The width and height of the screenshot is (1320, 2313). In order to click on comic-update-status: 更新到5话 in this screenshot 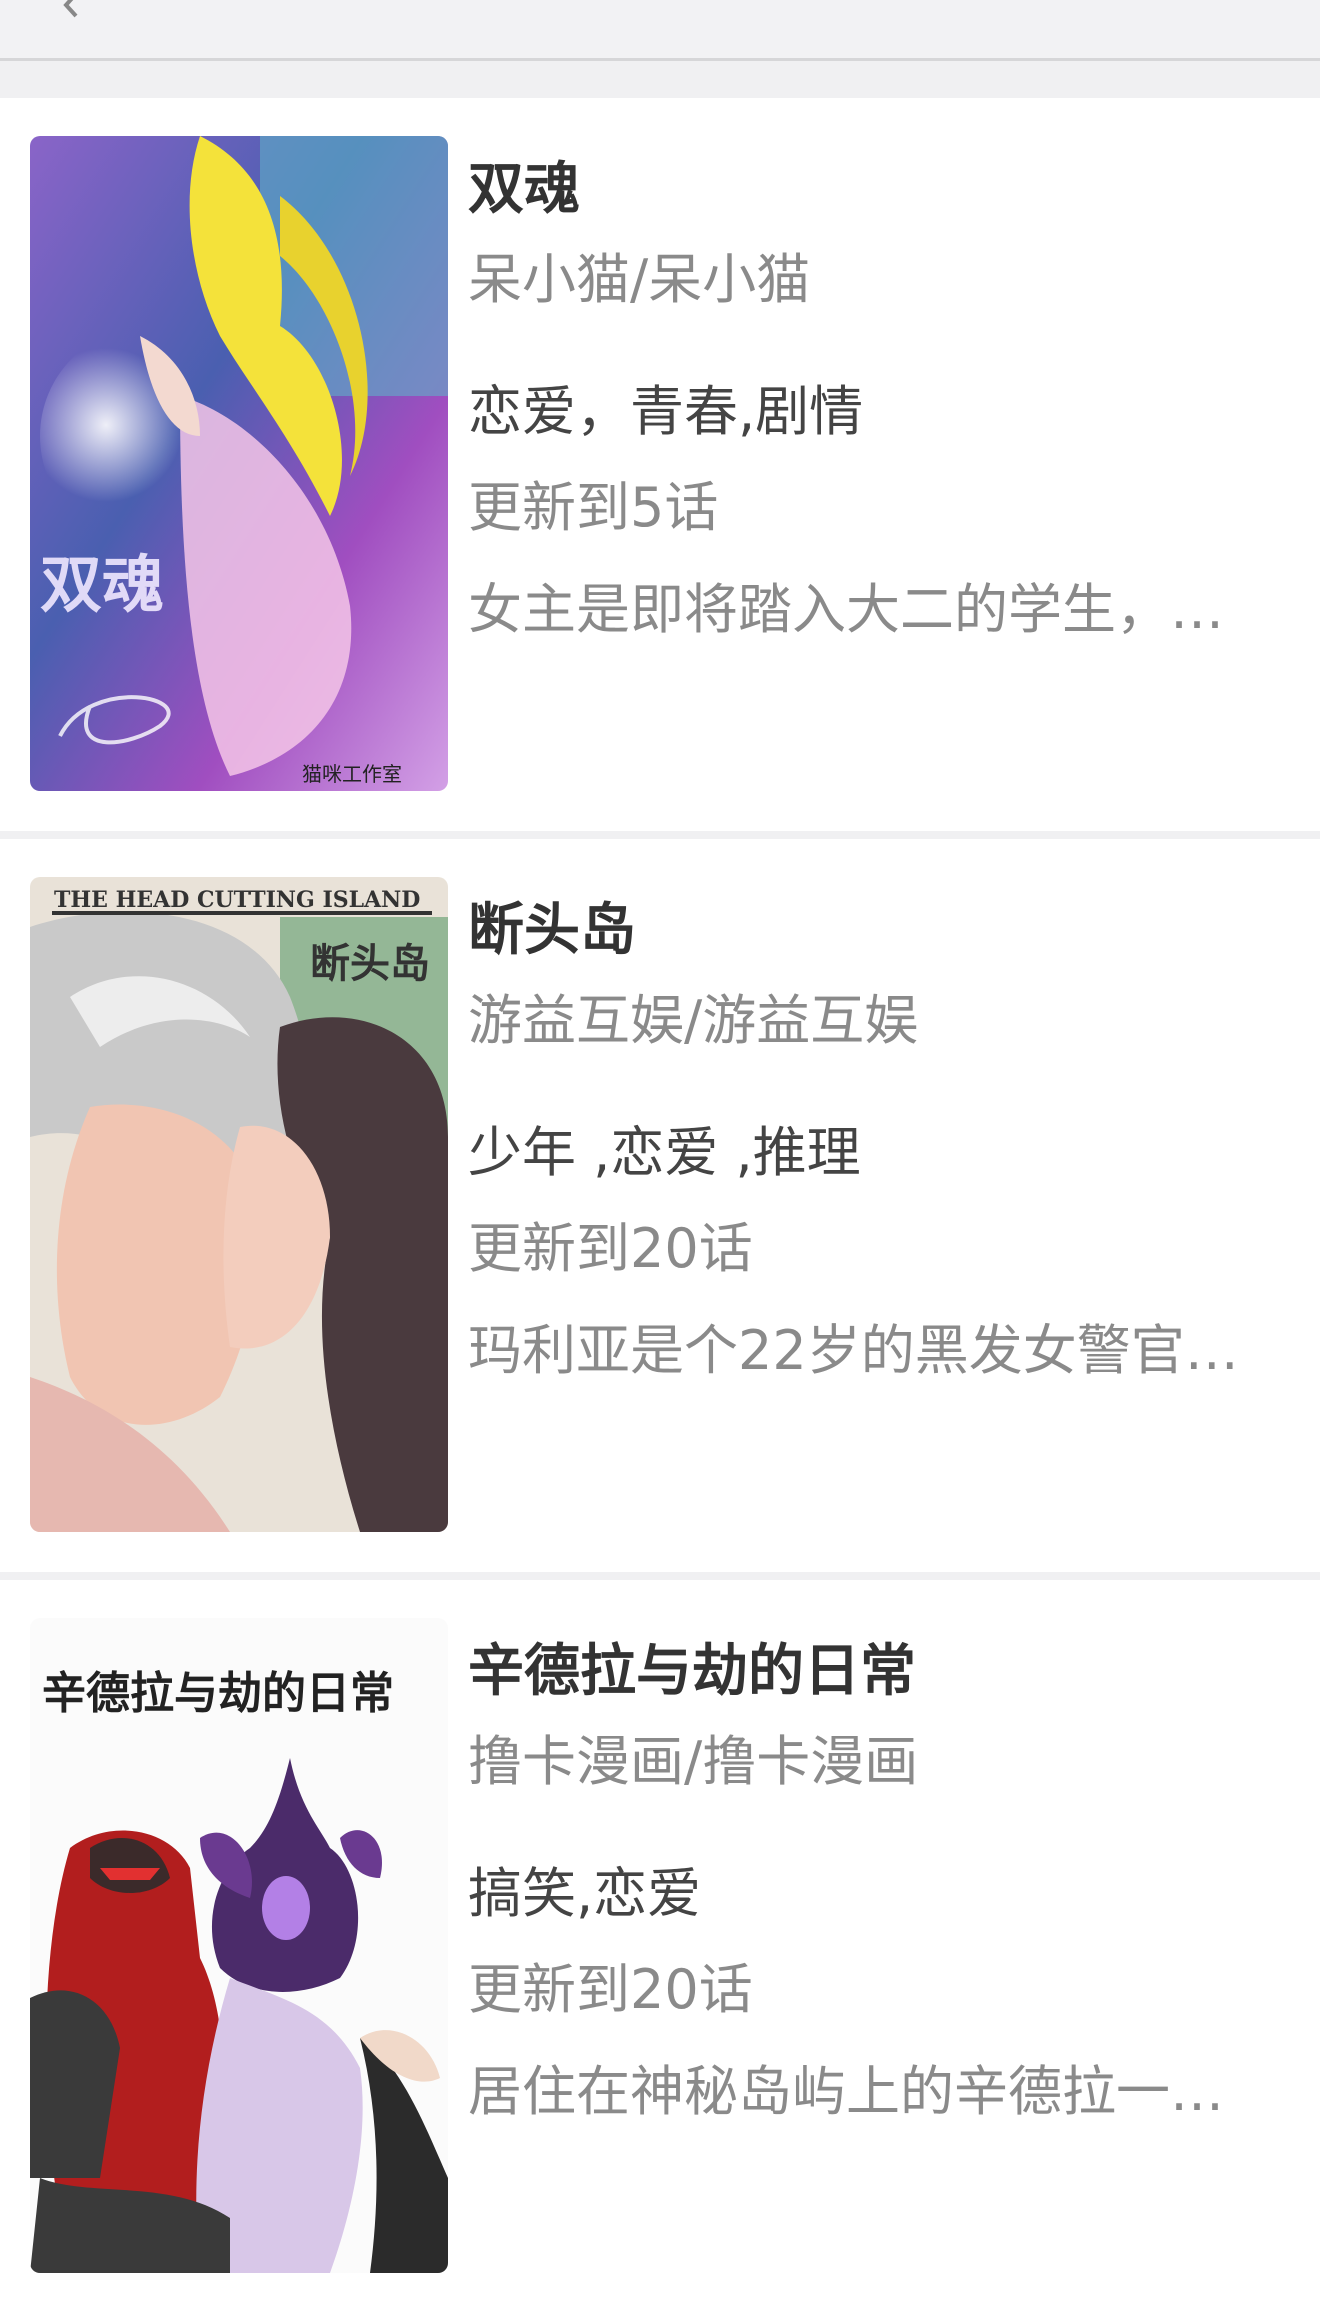, I will do `click(593, 507)`.